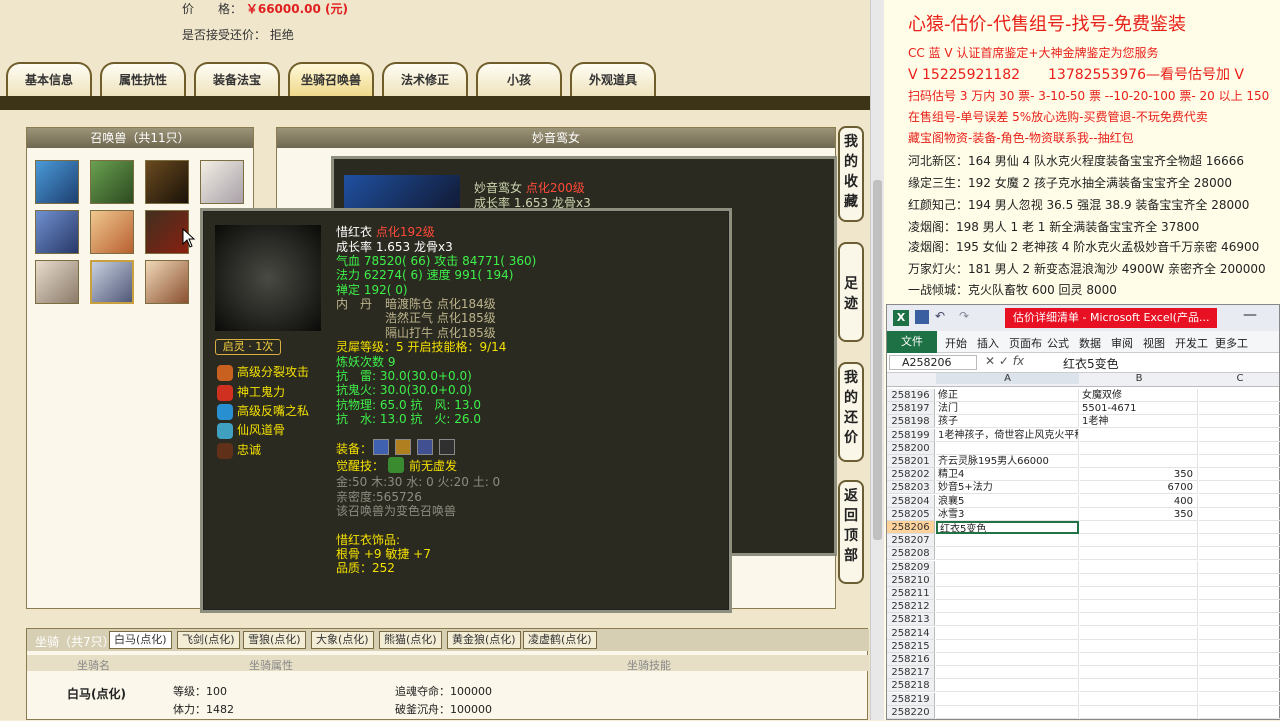 The width and height of the screenshot is (1280, 721). I want to click on formula-input: 红衣5变色, so click(1091, 363).